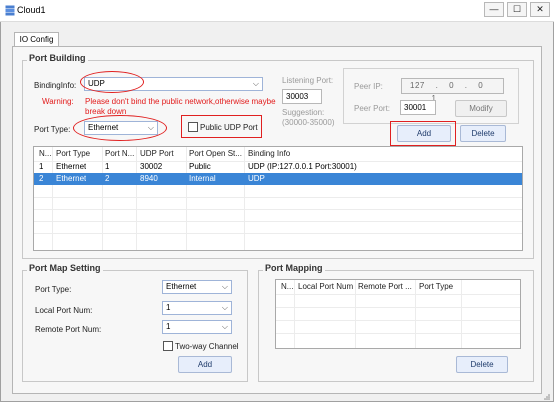 The width and height of the screenshot is (554, 402). Describe the element at coordinates (372, 108) in the screenshot. I see `peer-port-label: Peer Port:` at that location.